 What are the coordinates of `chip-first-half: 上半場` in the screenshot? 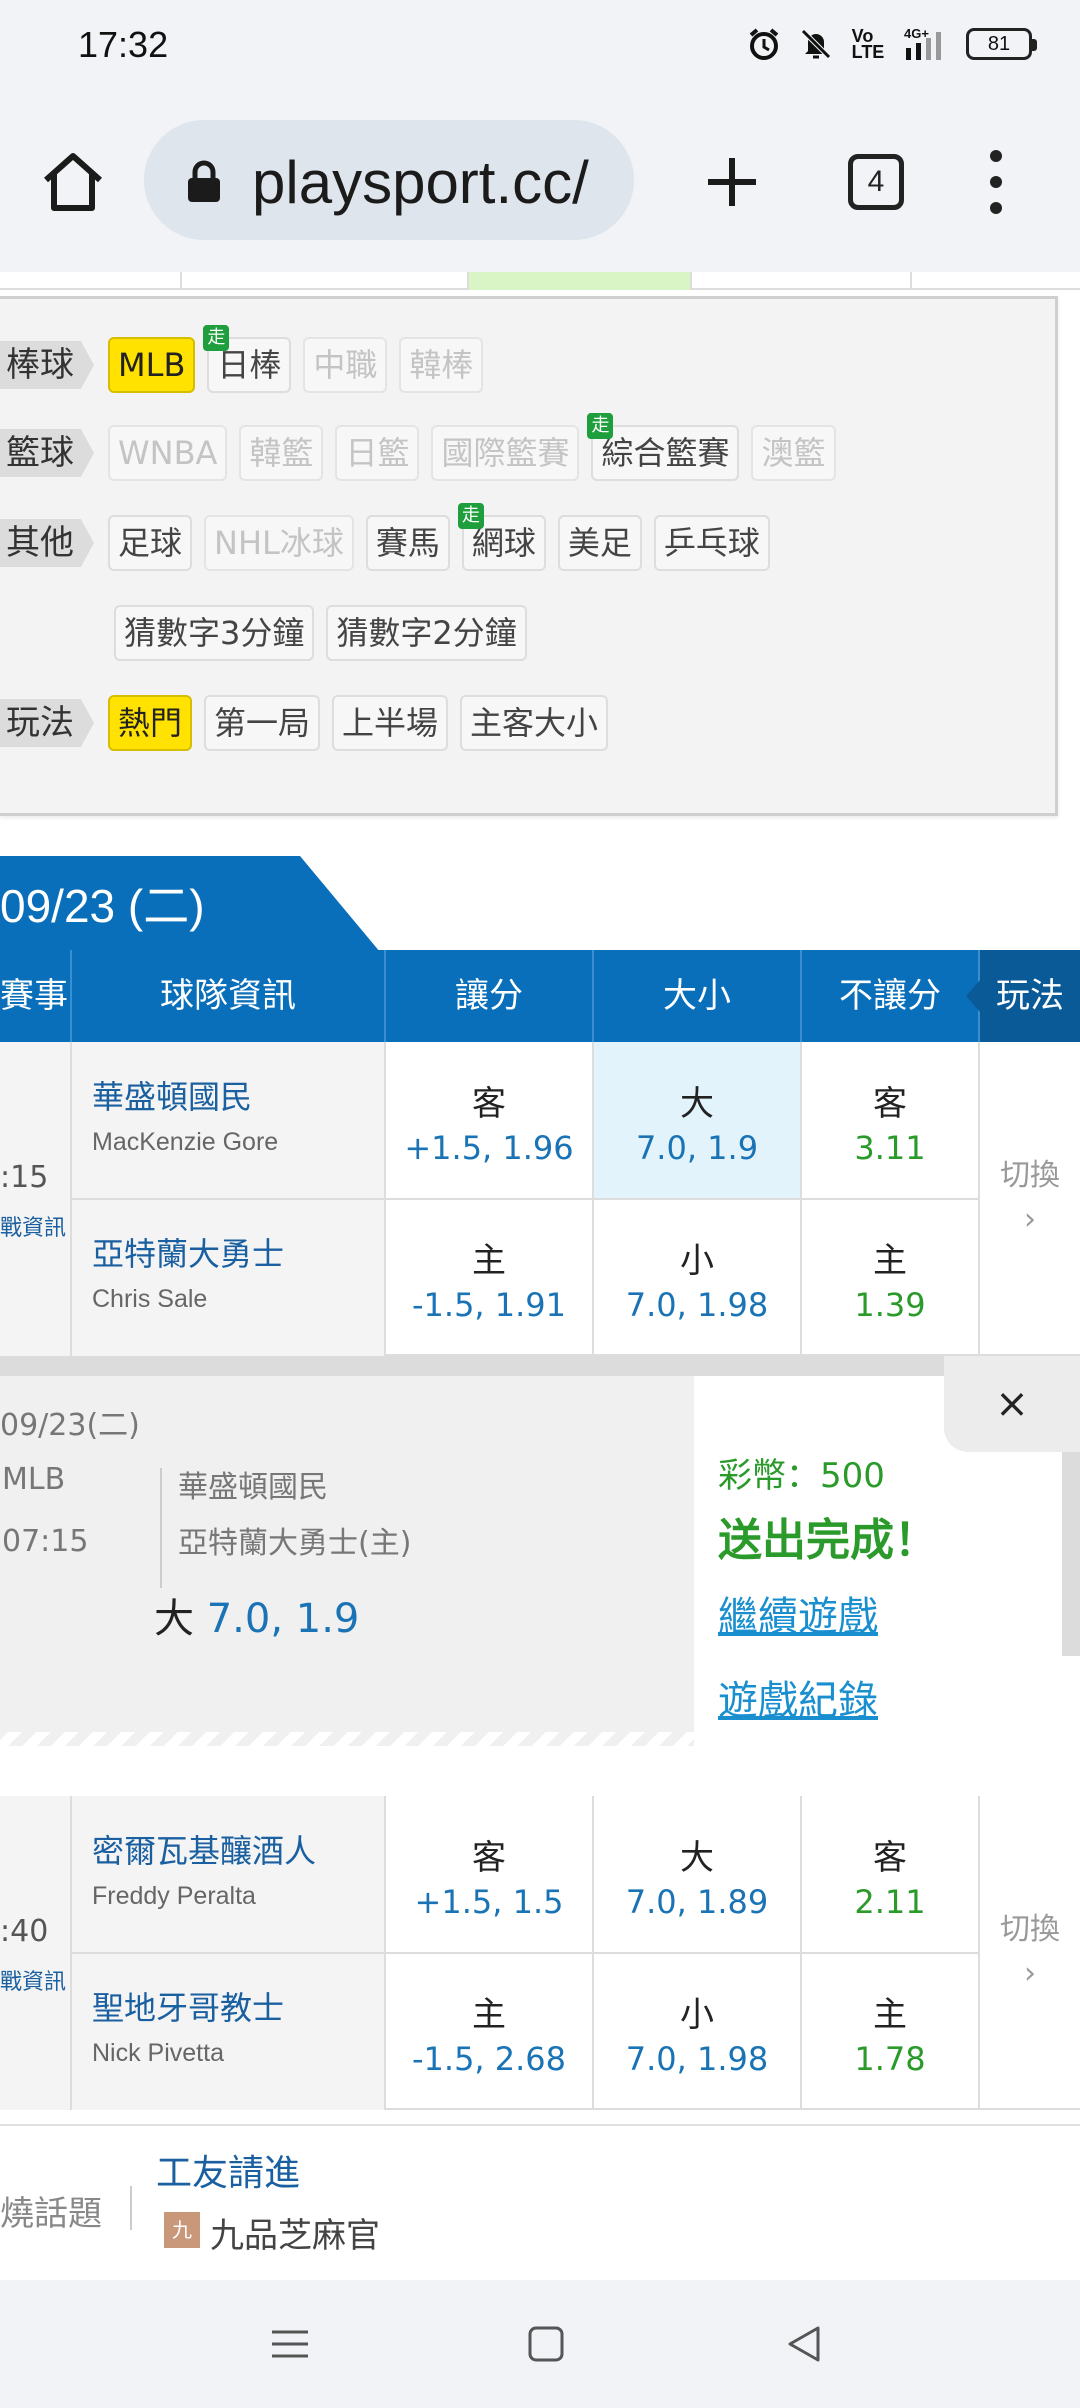 It's located at (390, 723).